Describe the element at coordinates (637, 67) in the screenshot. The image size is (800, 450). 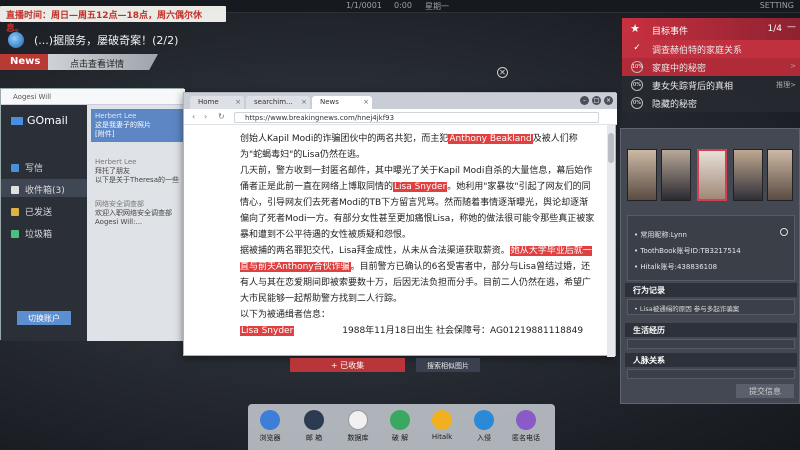
I see `progress-ring: 10%` at that location.